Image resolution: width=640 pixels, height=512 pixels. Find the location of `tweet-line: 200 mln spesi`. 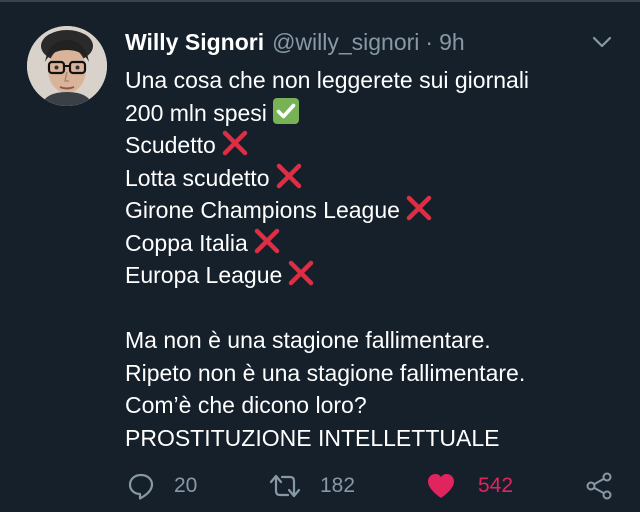

tweet-line: 200 mln spesi is located at coordinates (370, 113).